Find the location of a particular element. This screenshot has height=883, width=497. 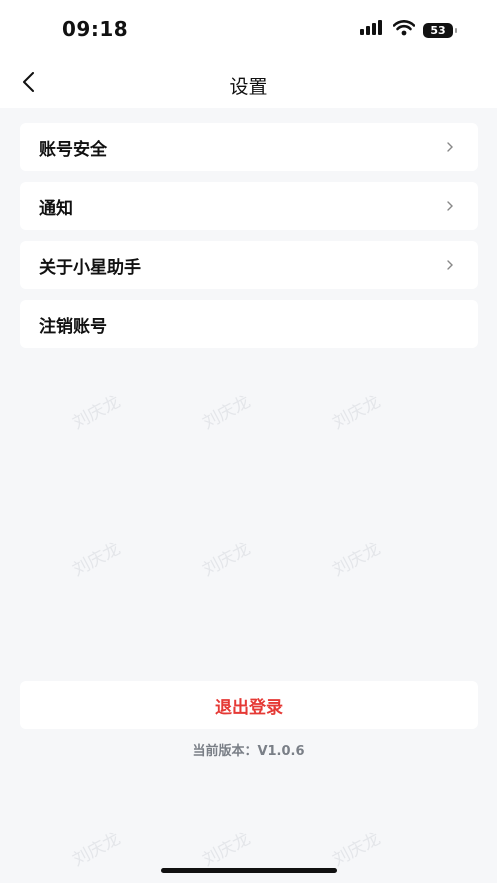

status-bar: 09:18 53 is located at coordinates (248, 30).